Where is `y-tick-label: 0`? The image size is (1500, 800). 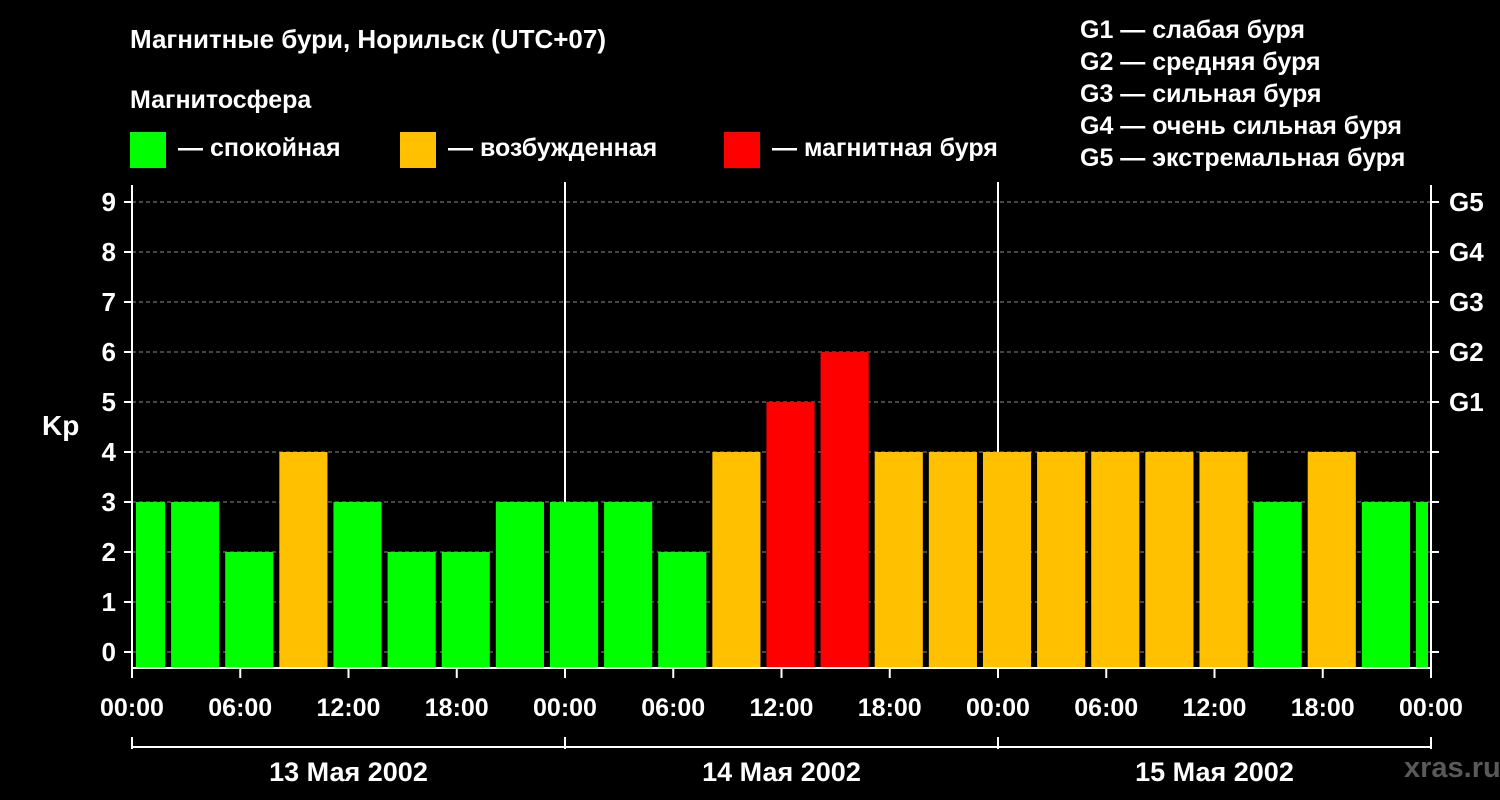 y-tick-label: 0 is located at coordinates (109, 652).